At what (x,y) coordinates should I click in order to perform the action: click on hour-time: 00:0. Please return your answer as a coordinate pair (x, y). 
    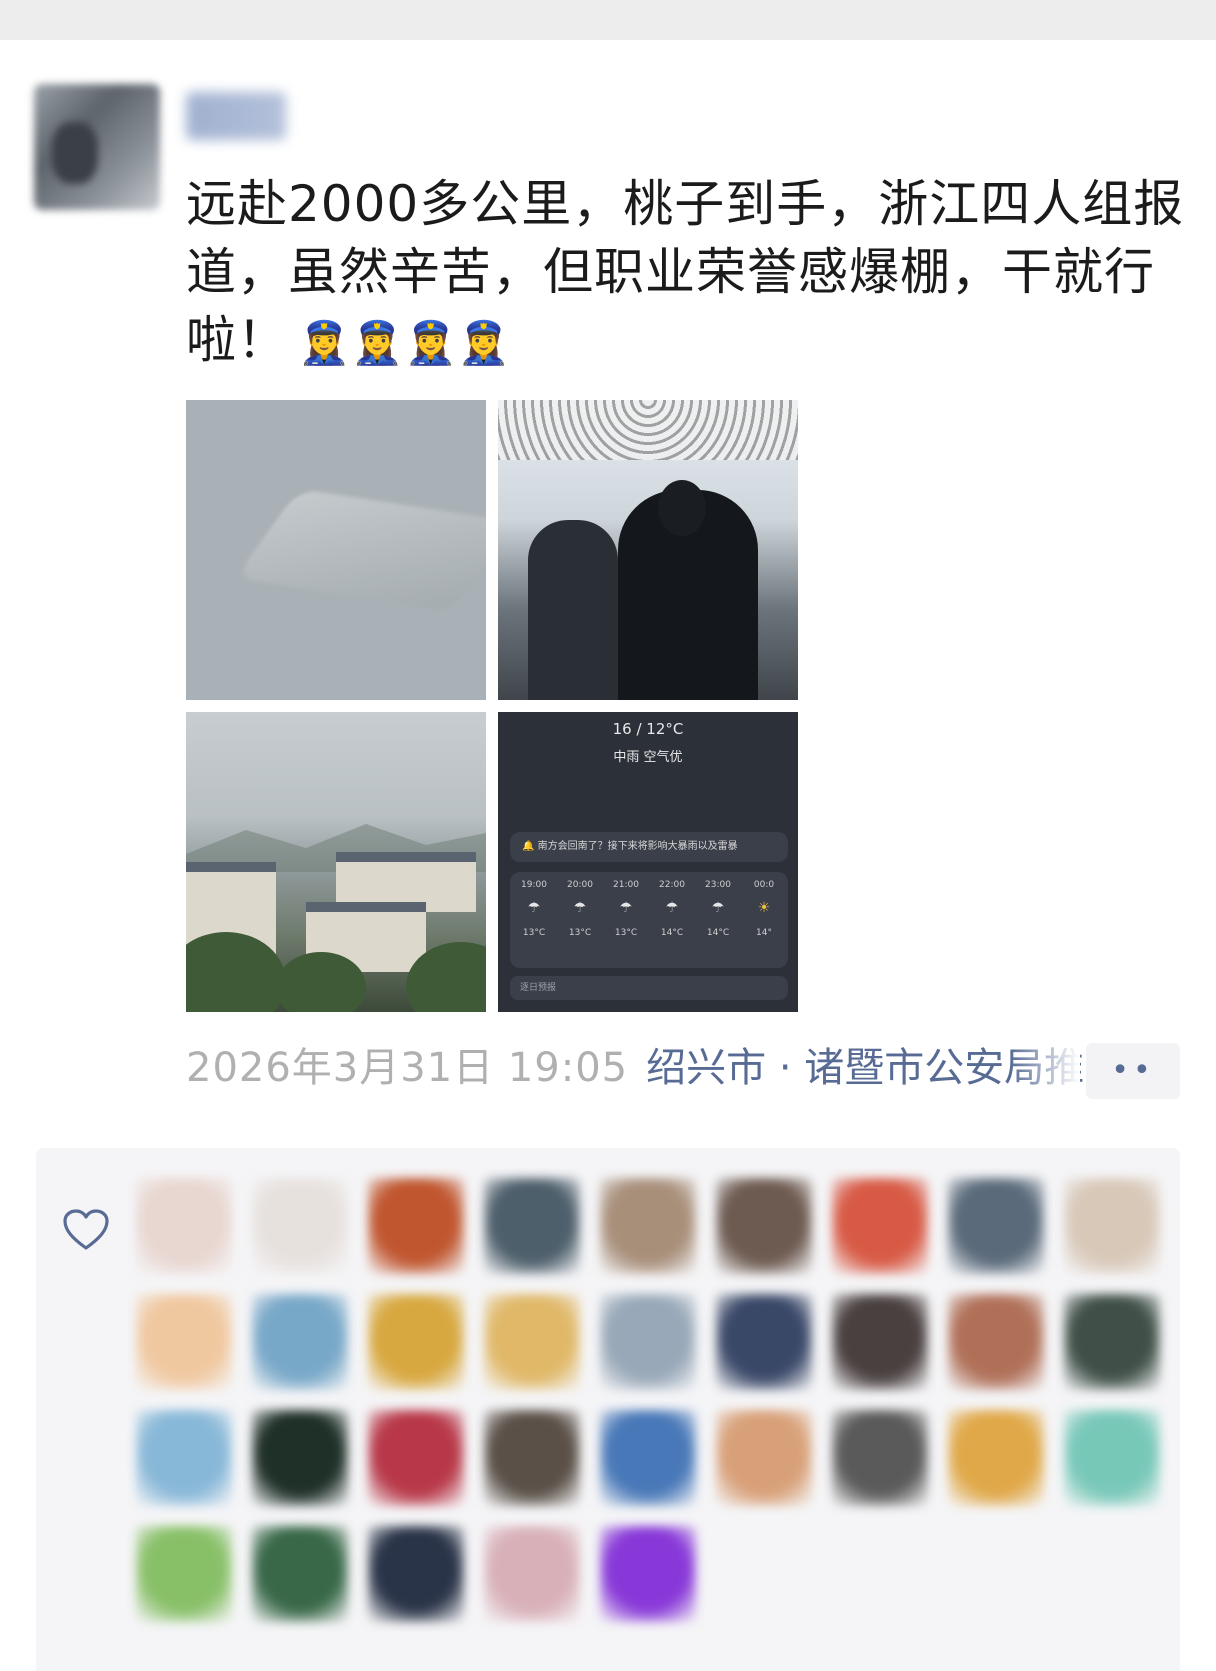
    Looking at the image, I should click on (764, 885).